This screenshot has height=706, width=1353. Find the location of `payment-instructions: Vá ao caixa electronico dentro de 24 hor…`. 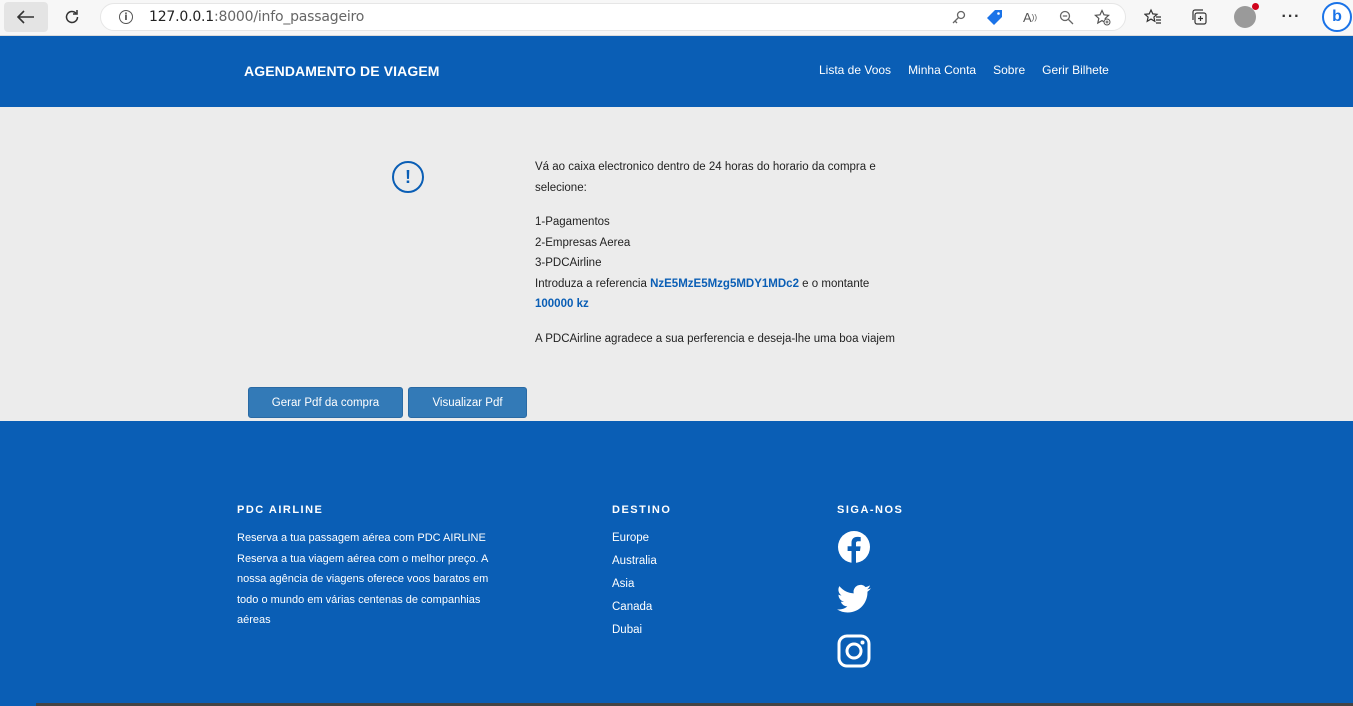

payment-instructions: Vá ao caixa electronico dentro de 24 hor… is located at coordinates (715, 260).